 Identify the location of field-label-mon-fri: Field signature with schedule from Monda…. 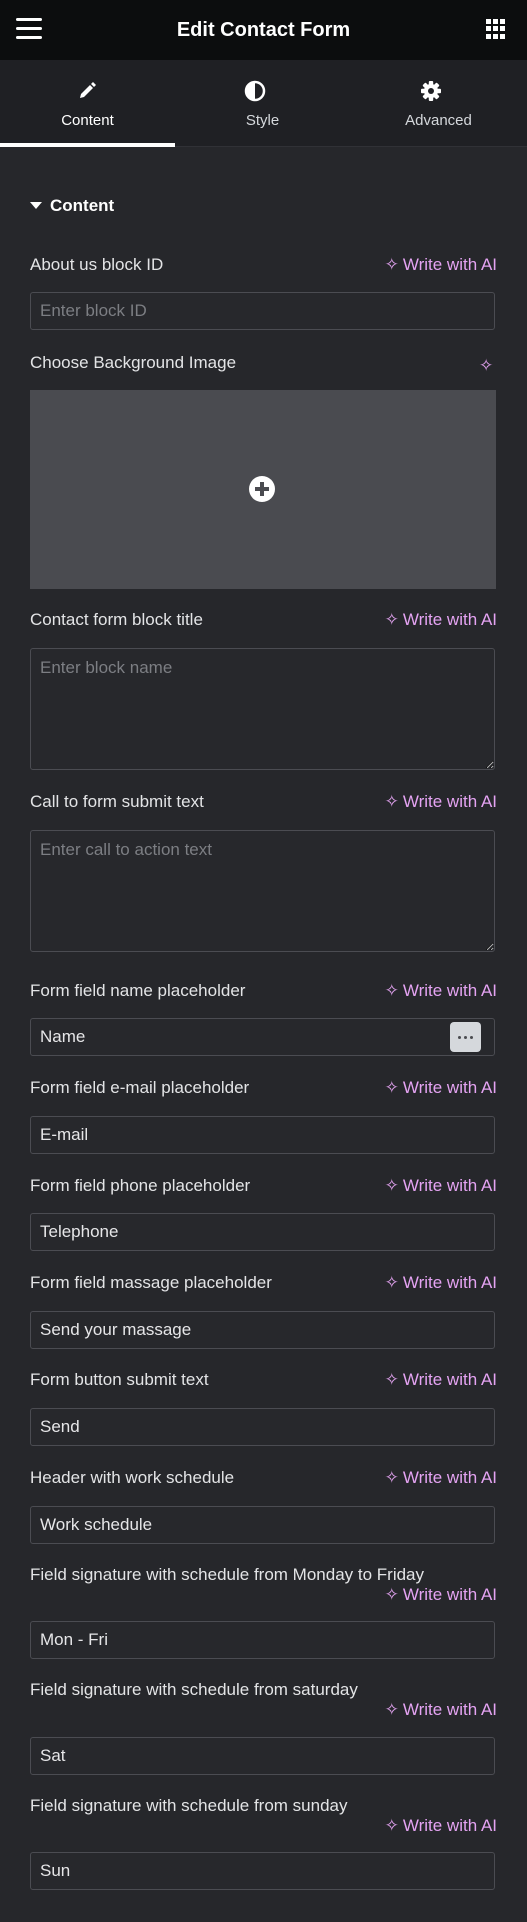
(227, 1574).